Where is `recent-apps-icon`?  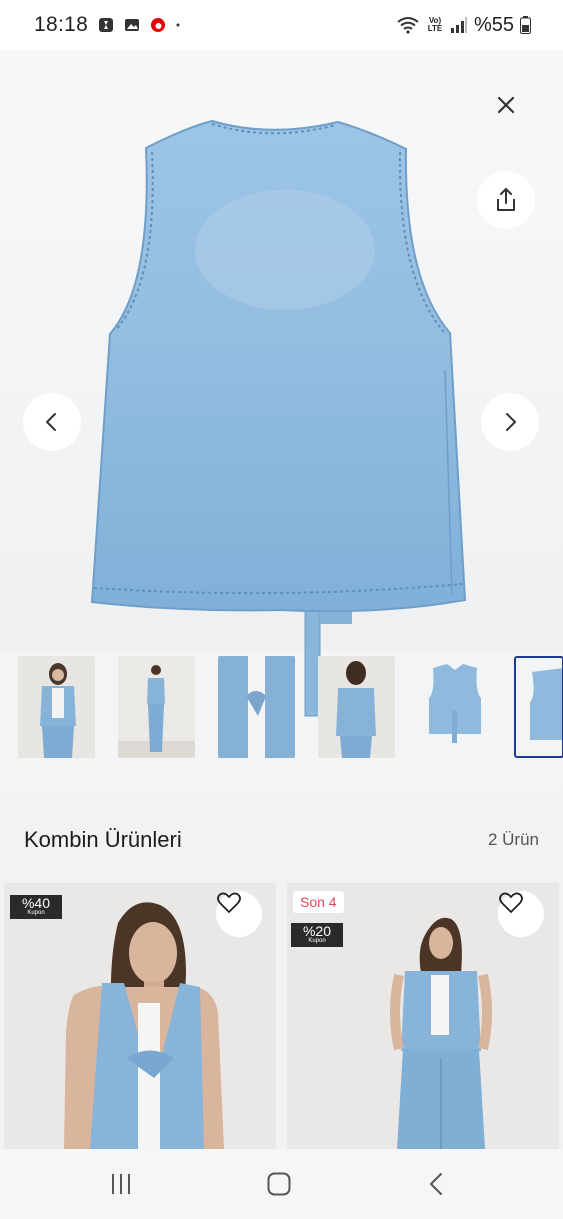 recent-apps-icon is located at coordinates (121, 1184).